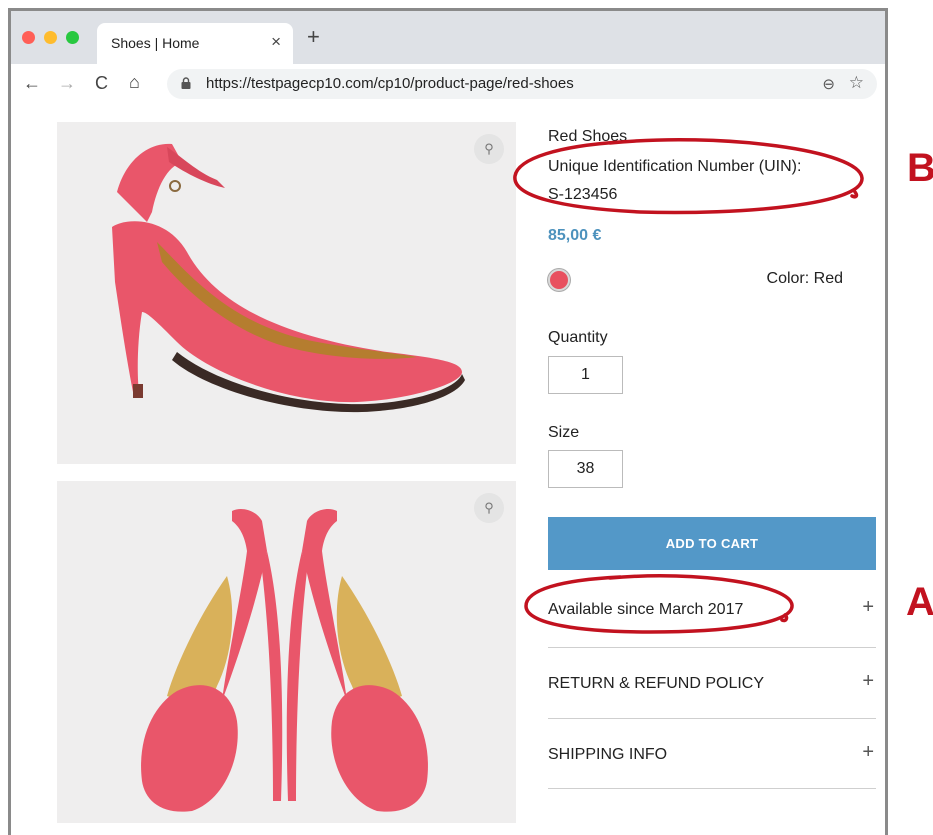 Image resolution: width=933 pixels, height=835 pixels. I want to click on add-to-cart-button: ADD TO CART, so click(712, 543).